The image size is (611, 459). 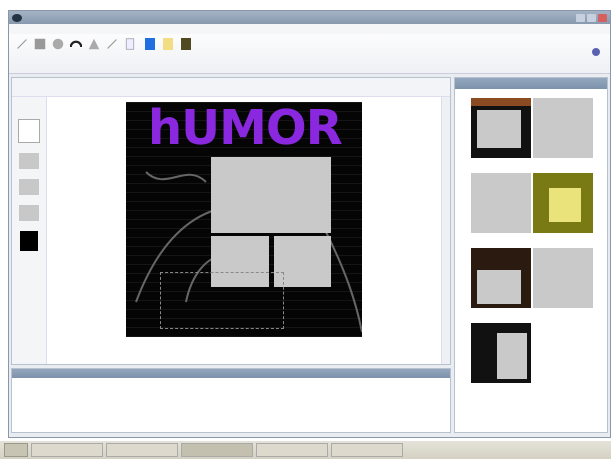 I want to click on start-button, so click(x=16, y=450).